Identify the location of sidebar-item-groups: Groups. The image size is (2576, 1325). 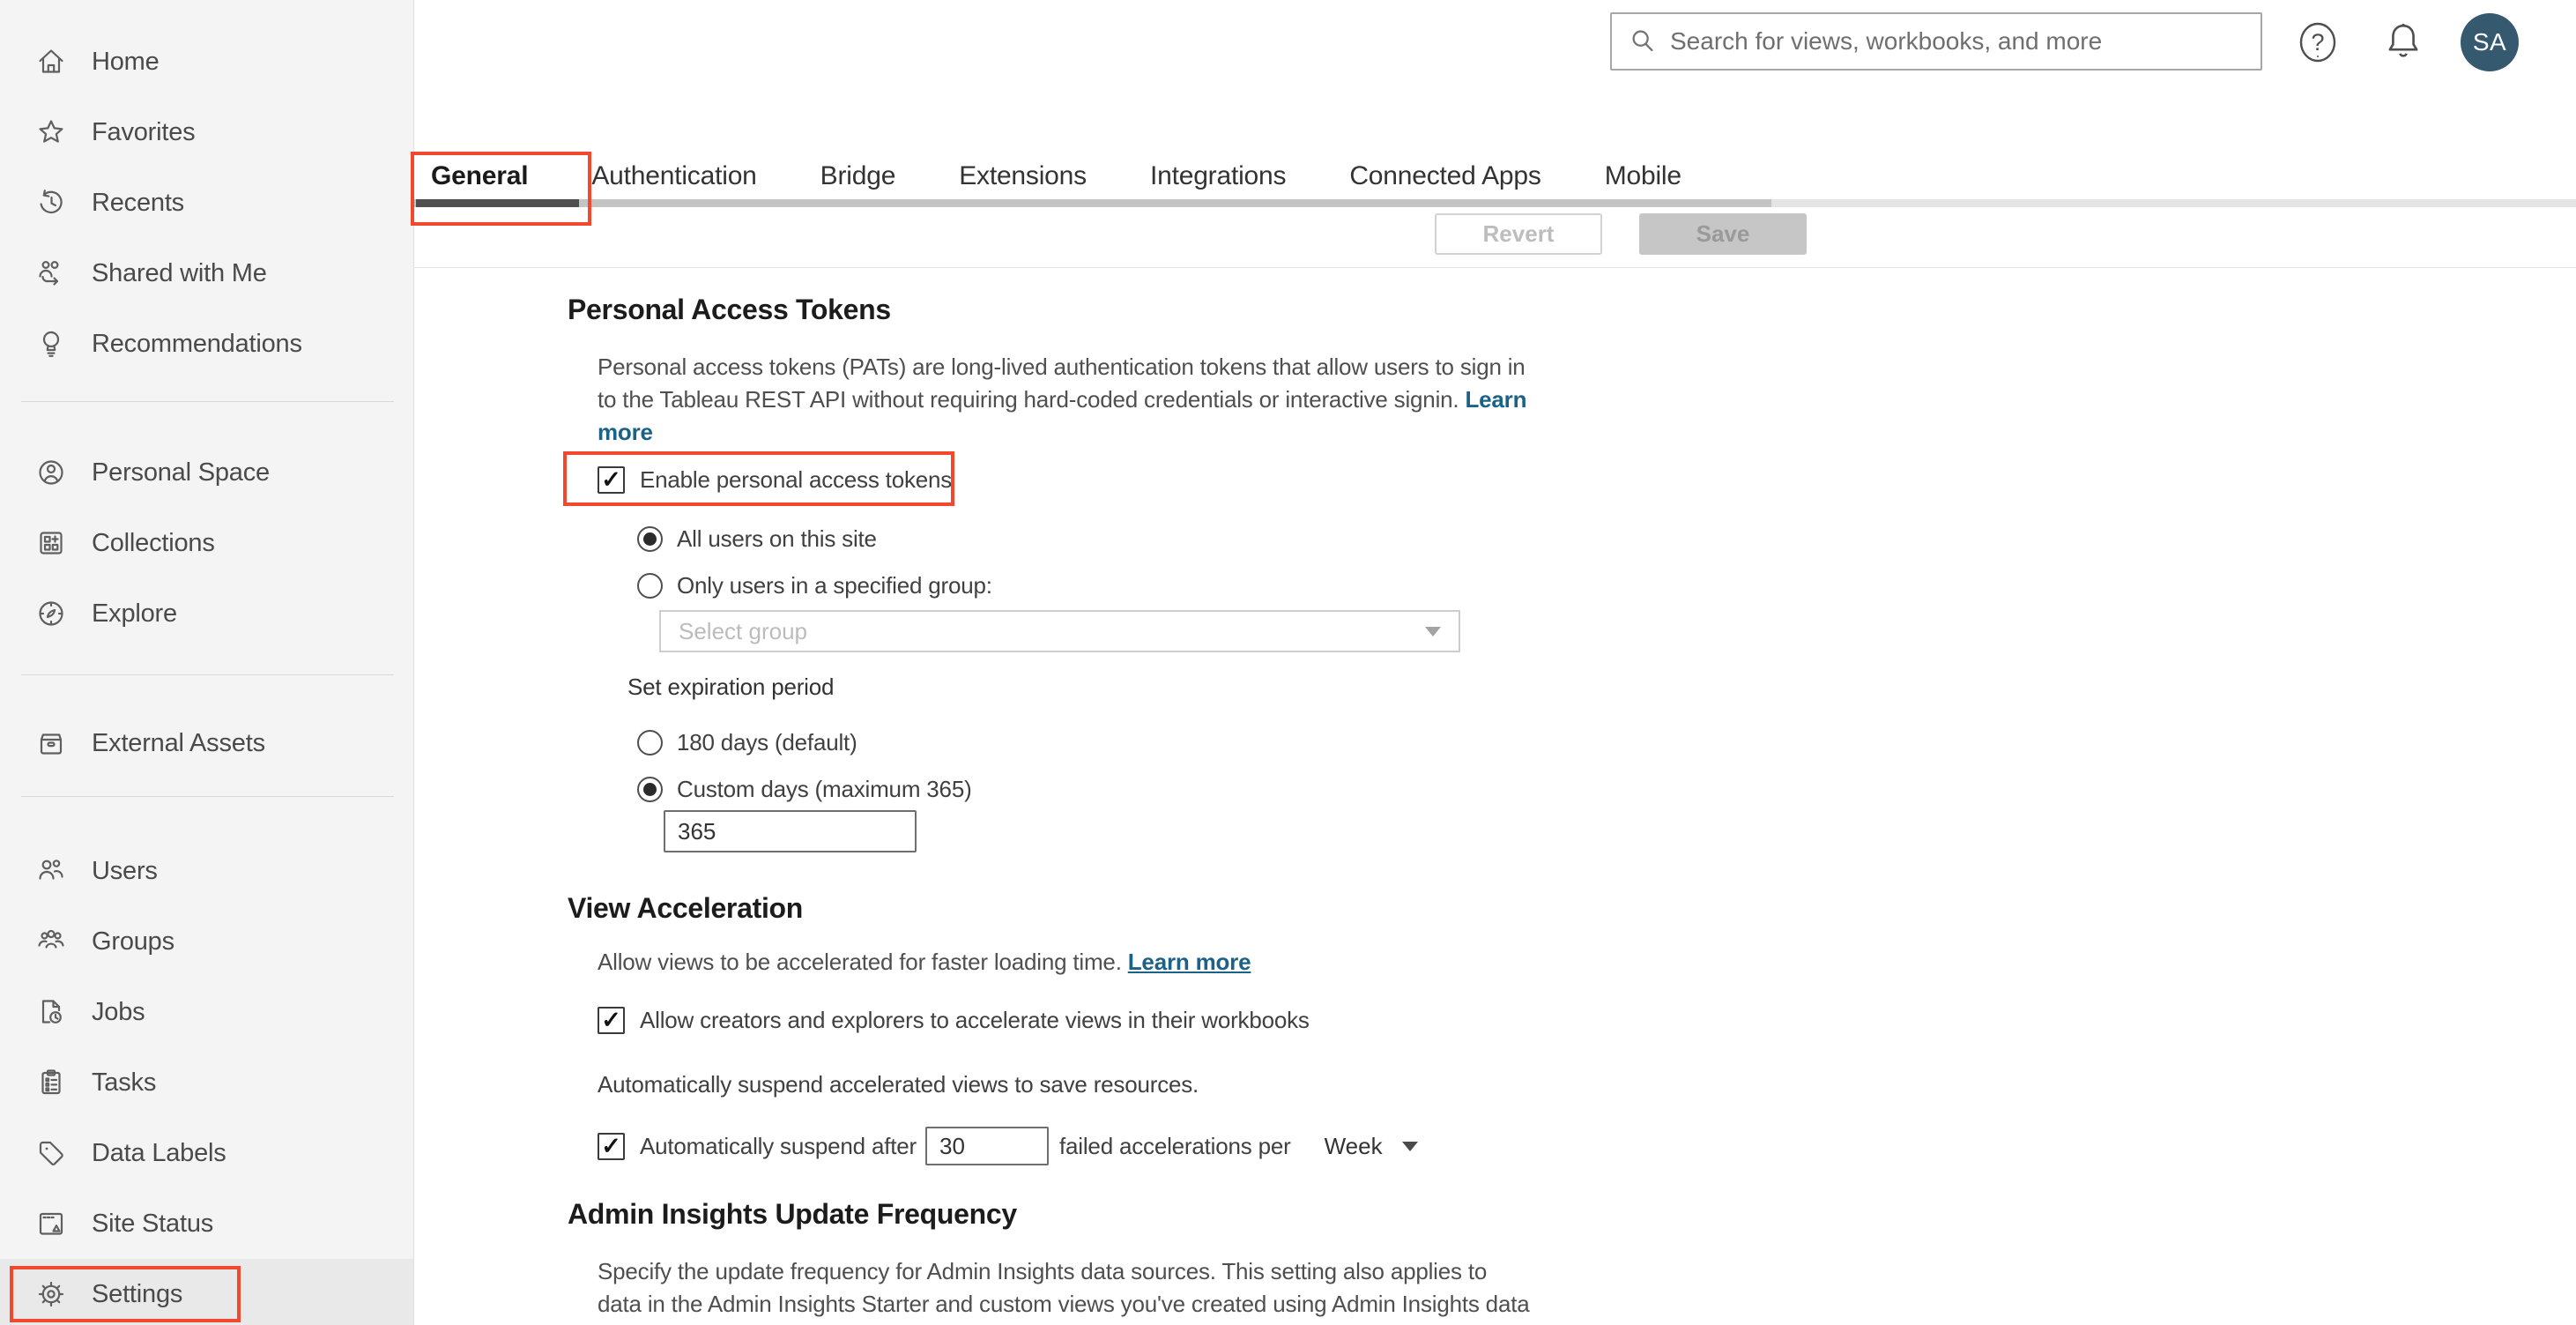
(206, 941).